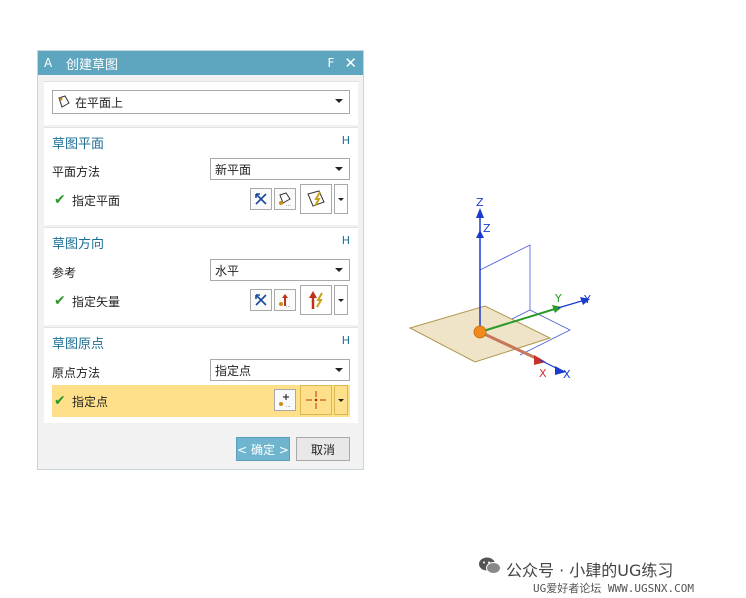 The height and width of the screenshot is (598, 746). What do you see at coordinates (480, 332) in the screenshot?
I see `origin-point` at bounding box center [480, 332].